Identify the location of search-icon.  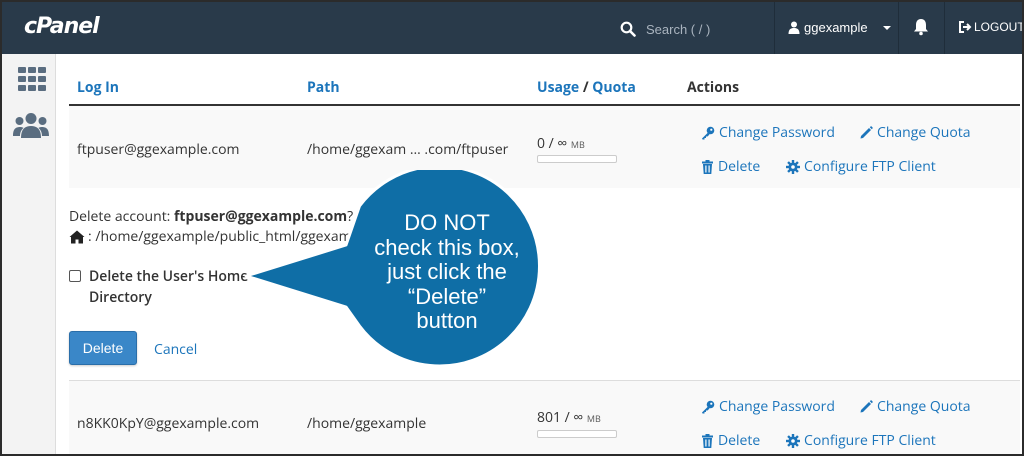
(628, 29).